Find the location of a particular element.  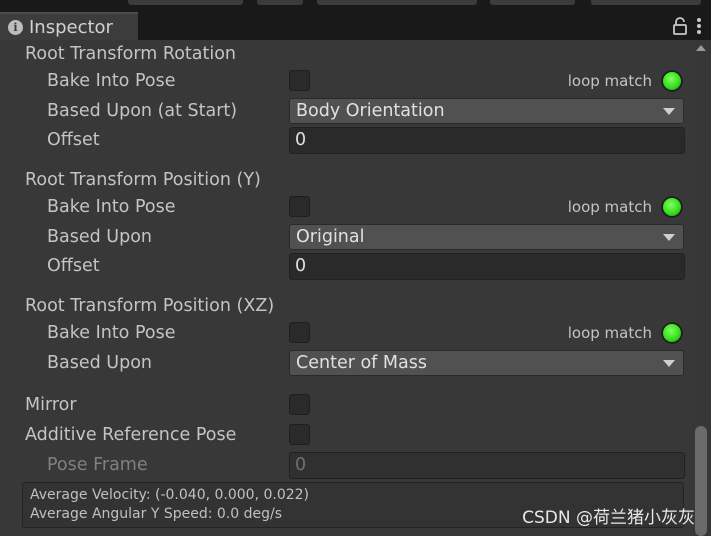

additive-row: Additive Reference Pose is located at coordinates (346, 435).